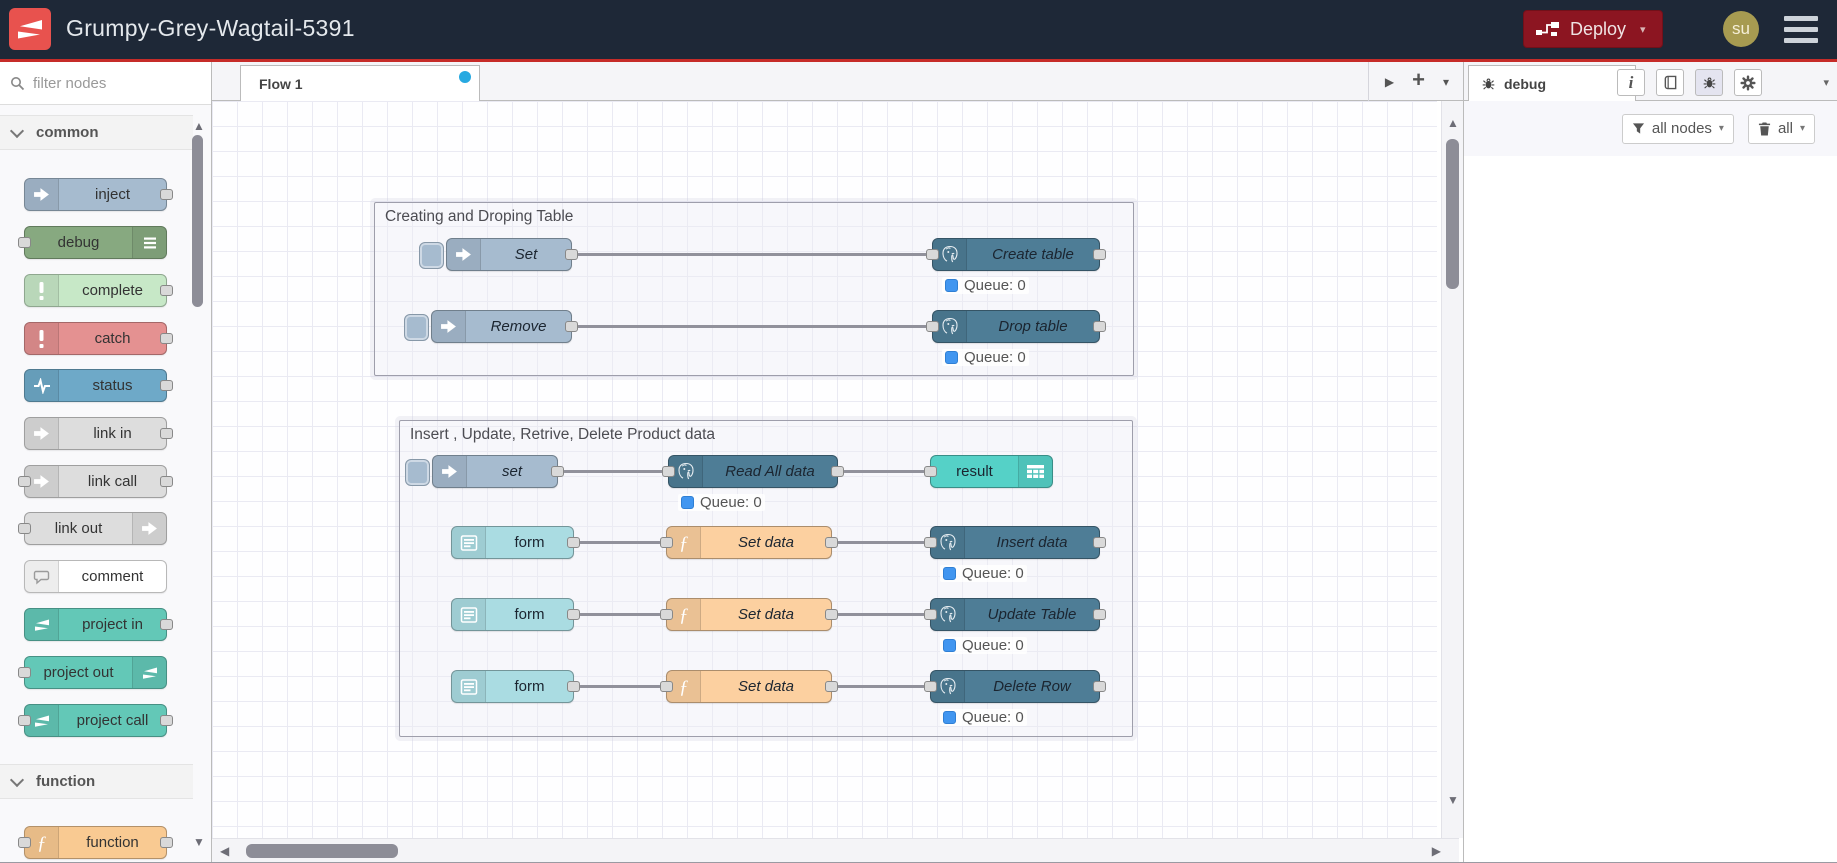  Describe the element at coordinates (92, 672) in the screenshot. I see `palette-node-project-out: project out` at that location.